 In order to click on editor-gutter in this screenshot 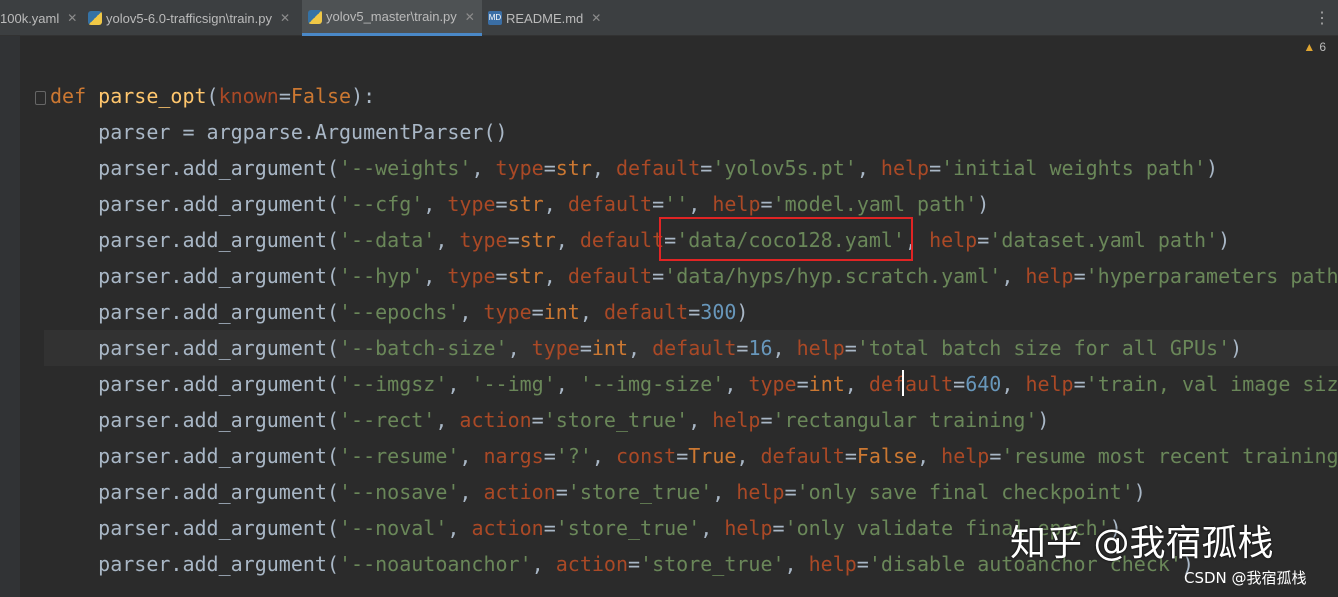, I will do `click(10, 316)`.